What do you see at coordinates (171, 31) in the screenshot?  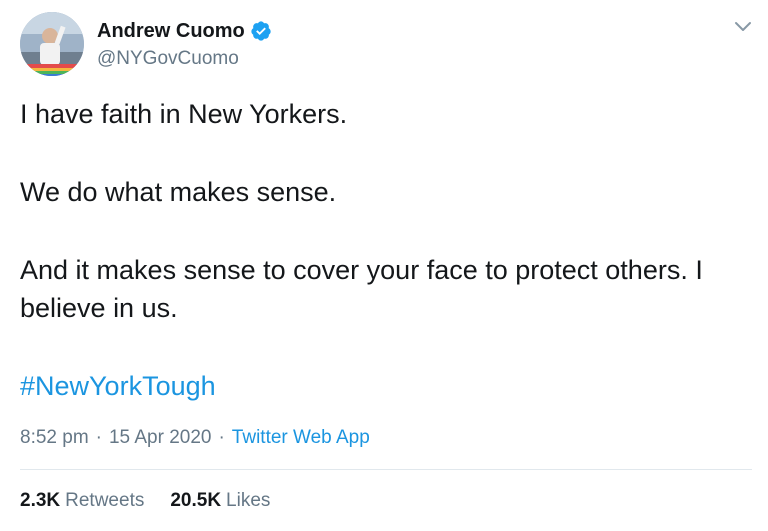 I see `display-name: Andrew Cuomo` at bounding box center [171, 31].